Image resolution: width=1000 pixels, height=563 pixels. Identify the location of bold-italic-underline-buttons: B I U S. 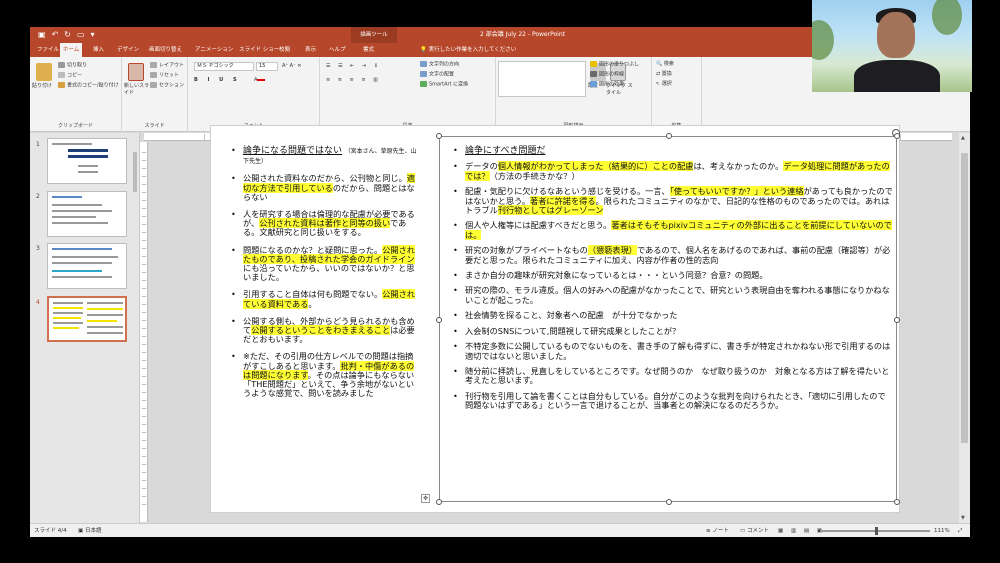
(217, 80).